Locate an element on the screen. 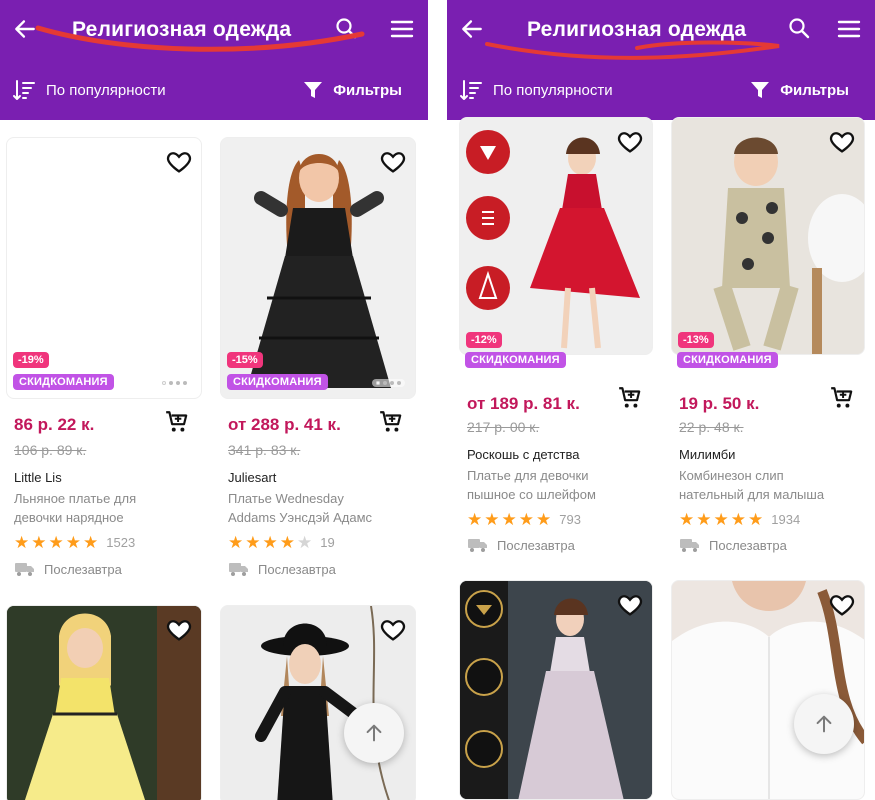 This screenshot has width=875, height=800. delivery-label: Послезавтра is located at coordinates (536, 545).